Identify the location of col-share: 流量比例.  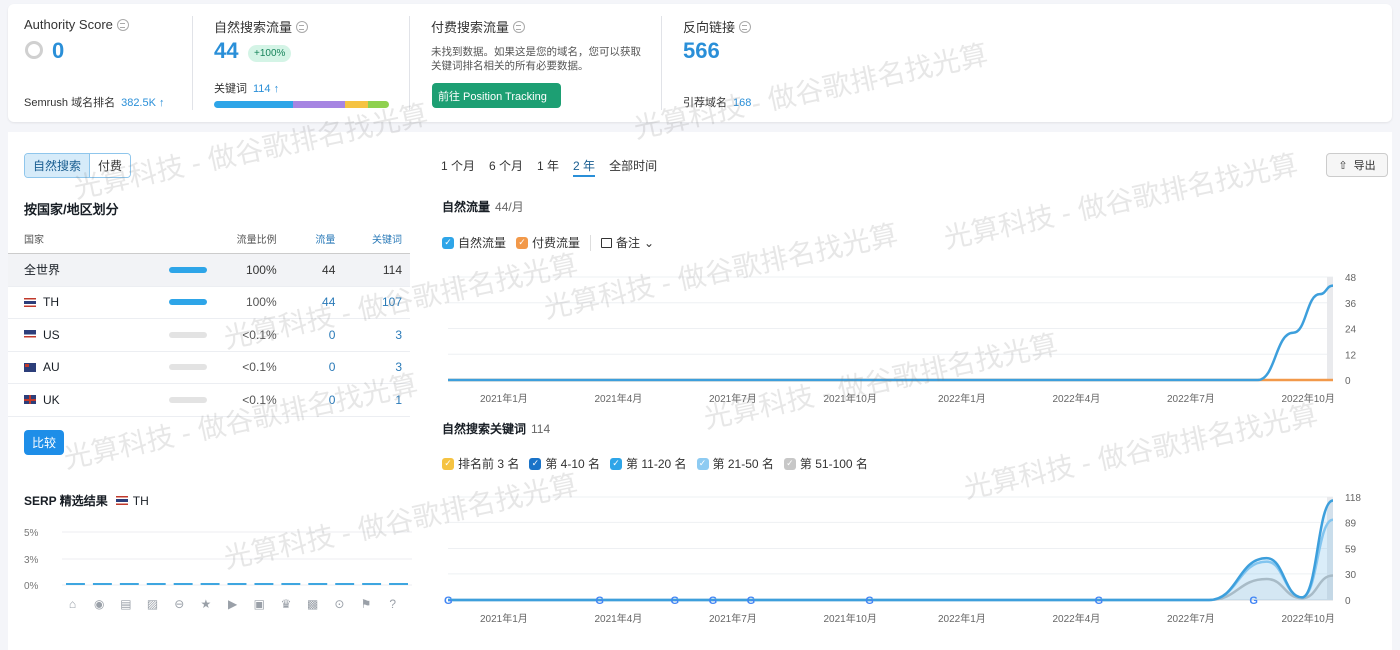
(248, 238).